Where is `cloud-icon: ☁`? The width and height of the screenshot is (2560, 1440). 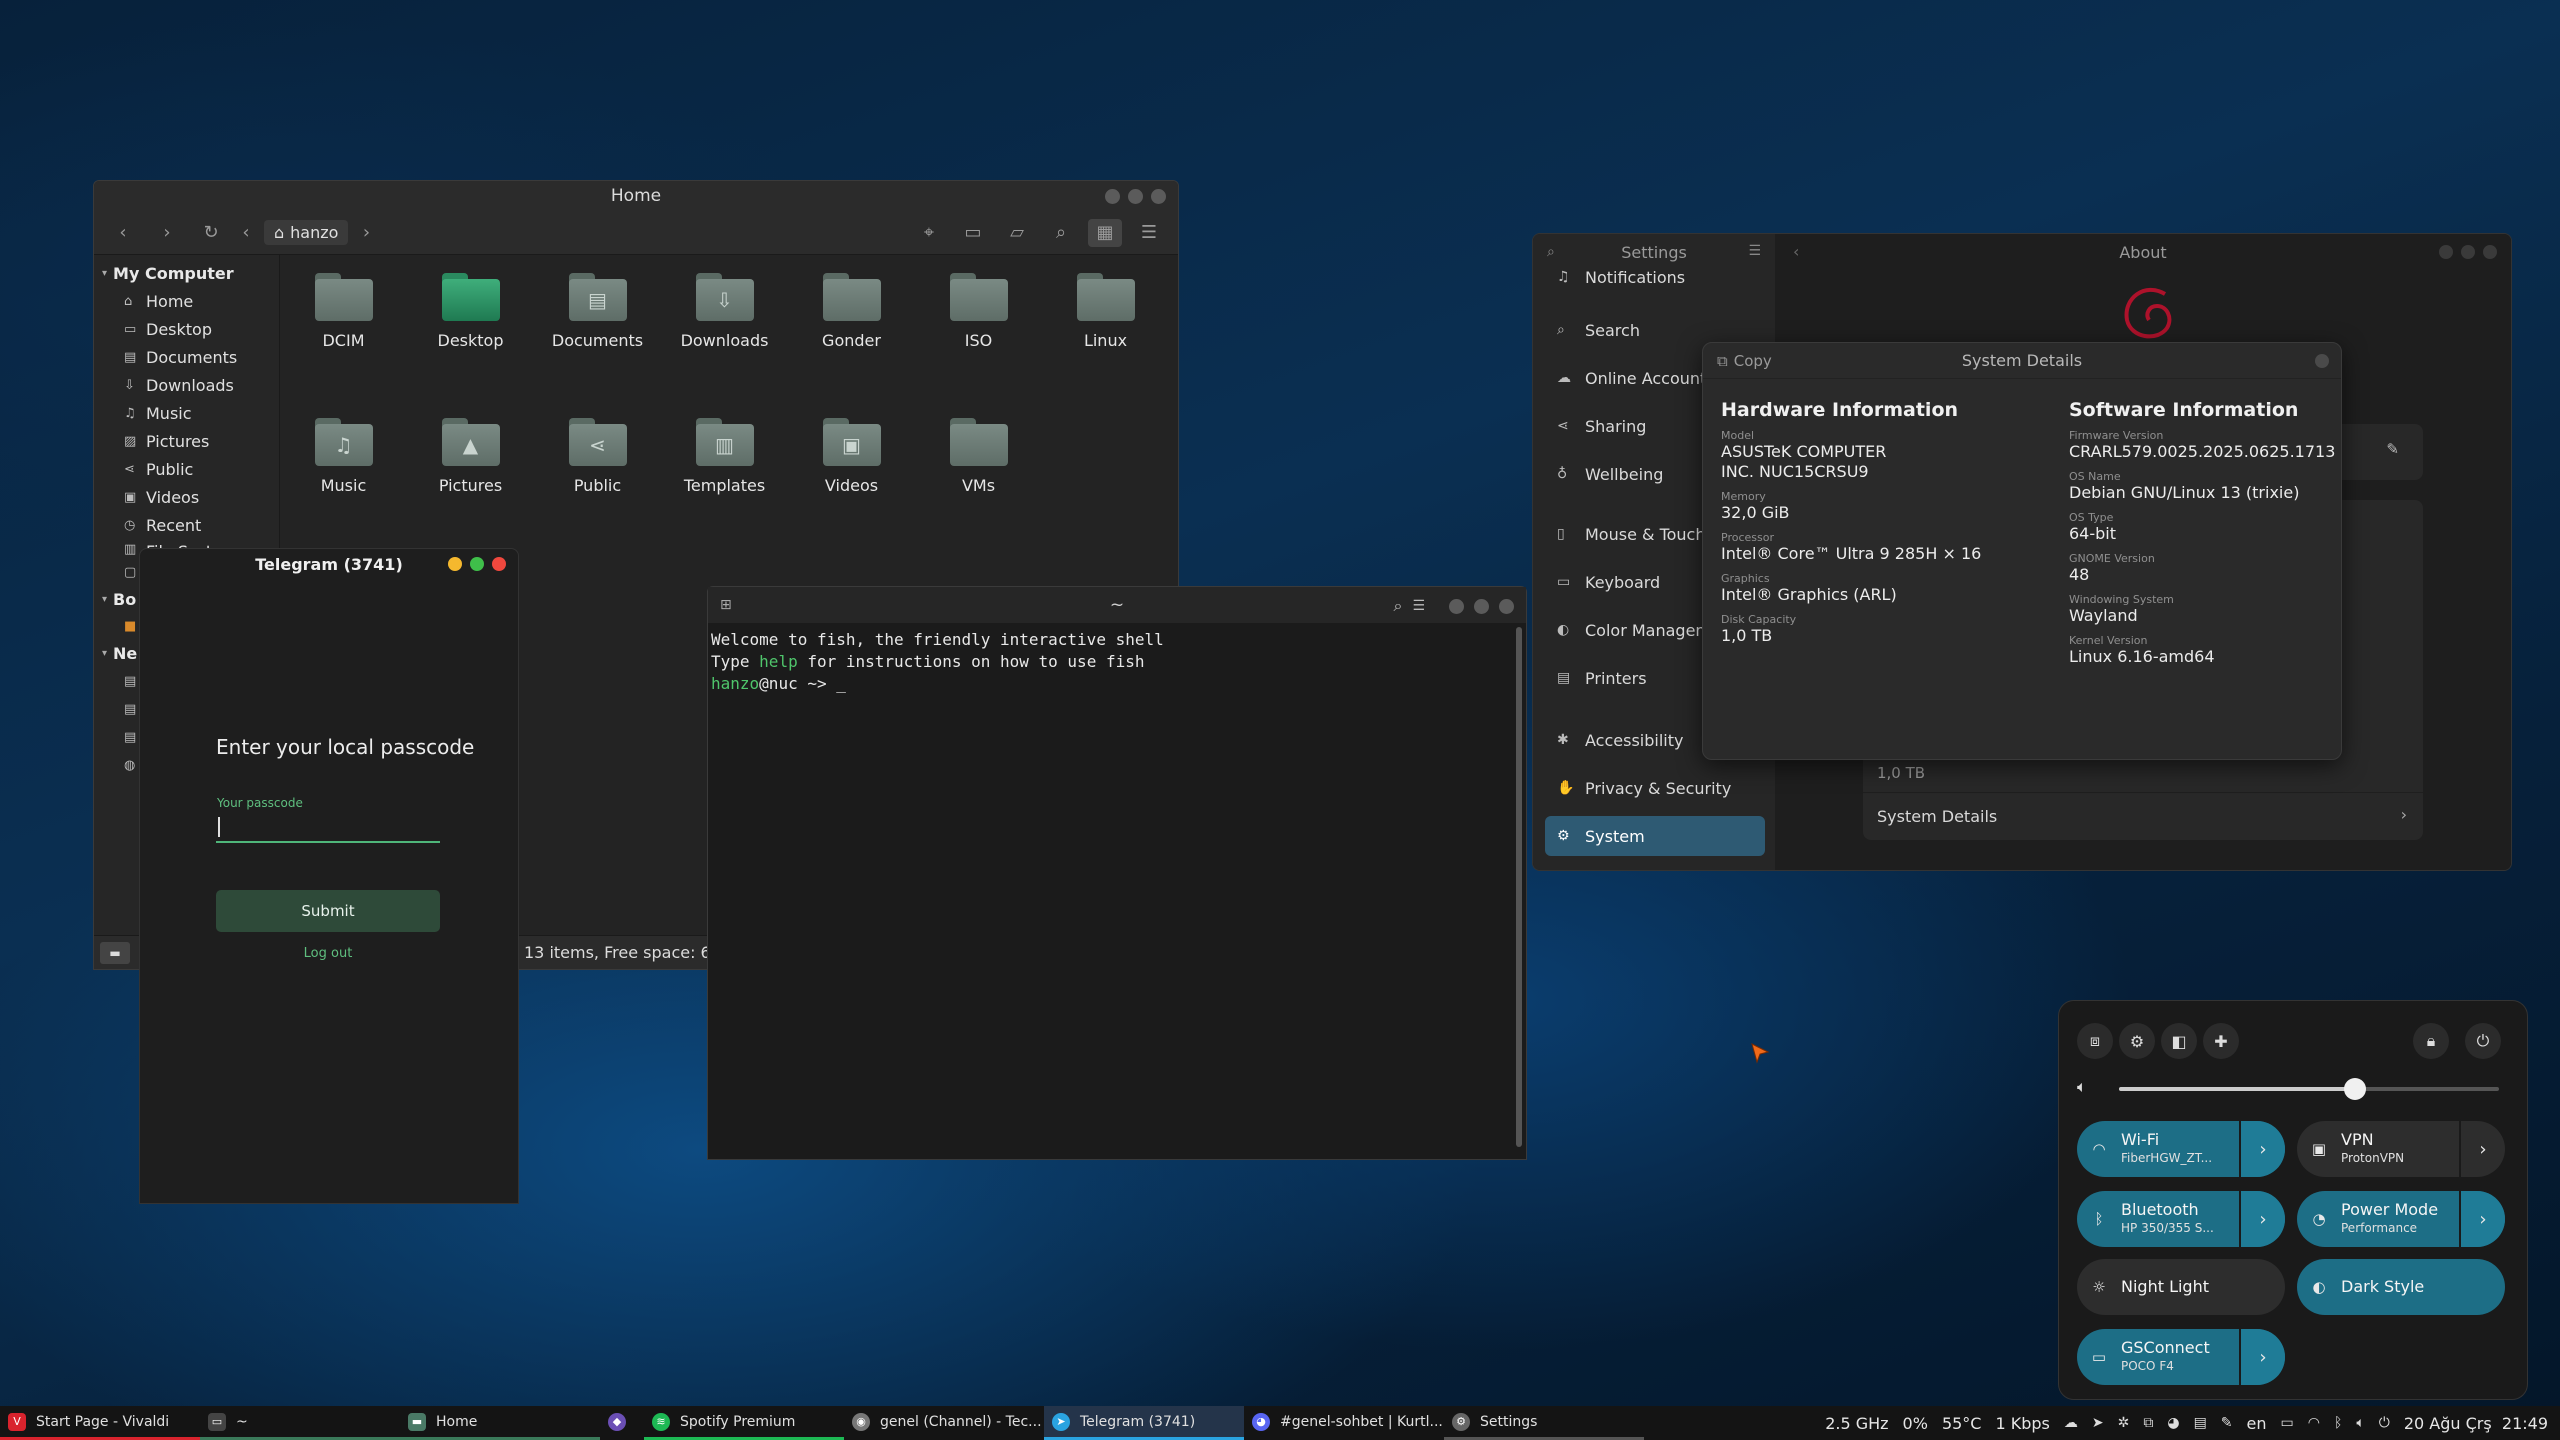
cloud-icon: ☁ is located at coordinates (2071, 1423).